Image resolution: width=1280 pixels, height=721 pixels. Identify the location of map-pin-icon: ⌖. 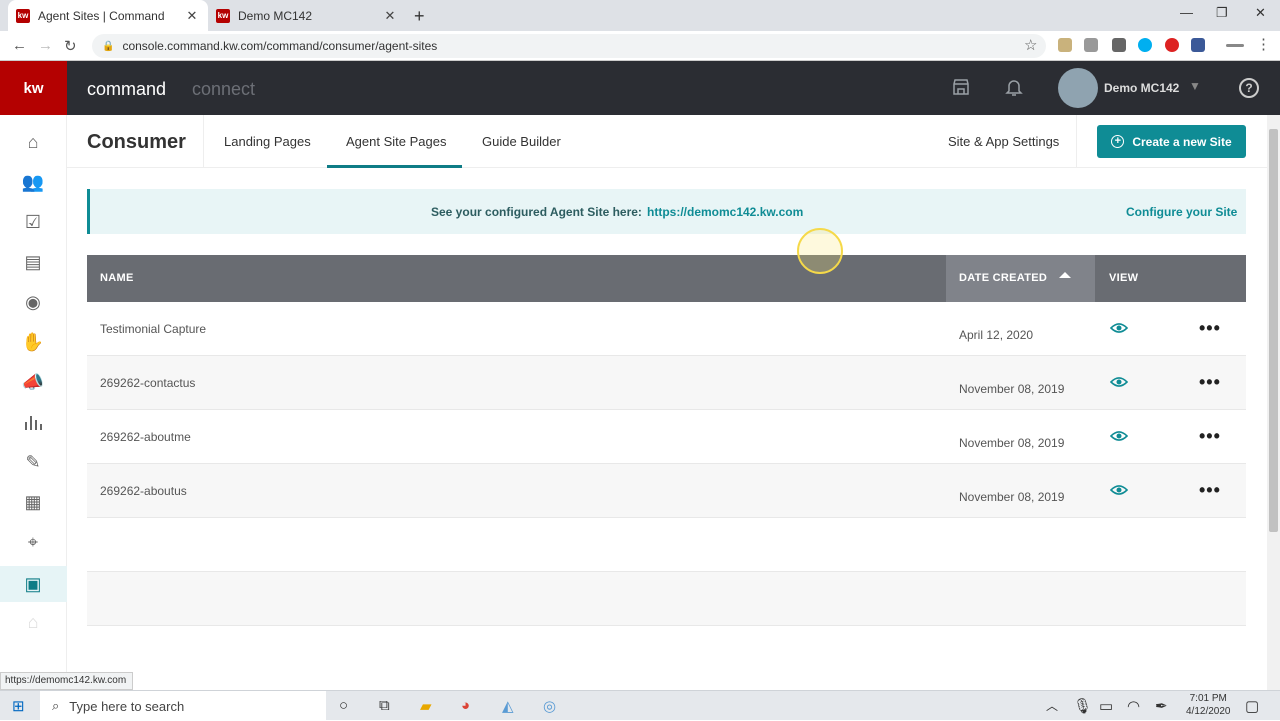
(33, 542).